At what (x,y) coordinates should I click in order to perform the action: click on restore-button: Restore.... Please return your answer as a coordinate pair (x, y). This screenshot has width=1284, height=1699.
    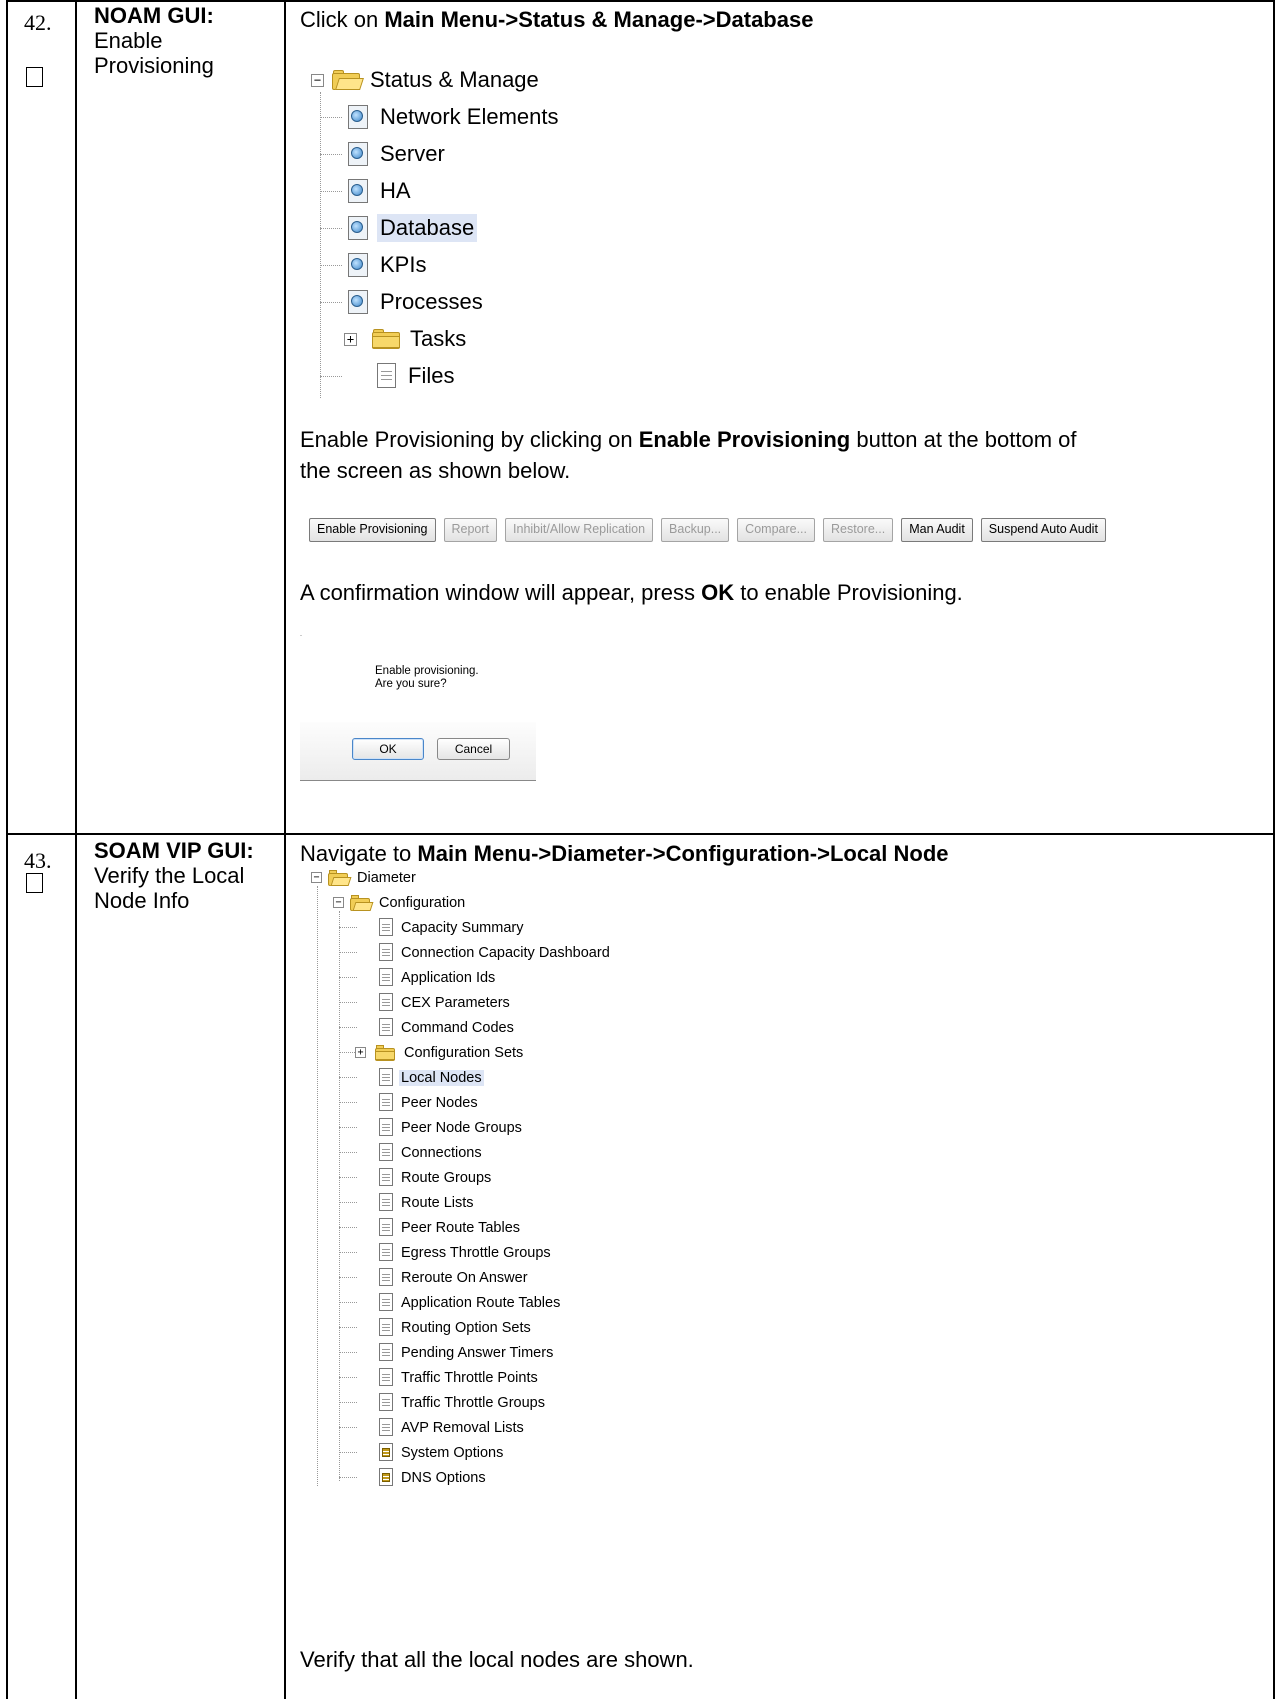
    Looking at the image, I should click on (858, 530).